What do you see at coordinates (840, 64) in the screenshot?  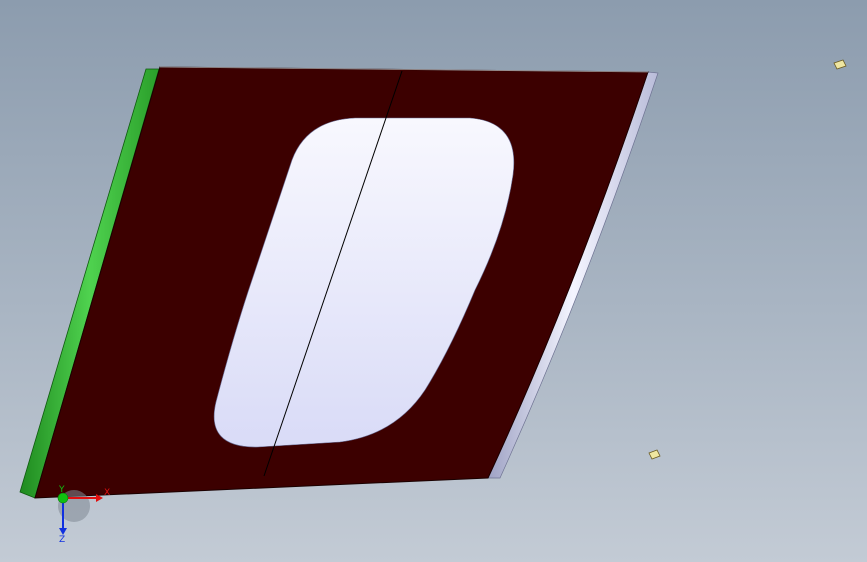 I see `marker-top-right` at bounding box center [840, 64].